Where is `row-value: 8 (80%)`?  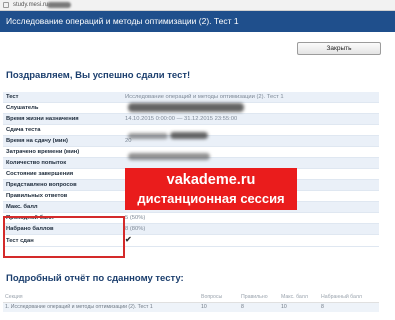
row-value: 8 (80%) is located at coordinates (250, 229).